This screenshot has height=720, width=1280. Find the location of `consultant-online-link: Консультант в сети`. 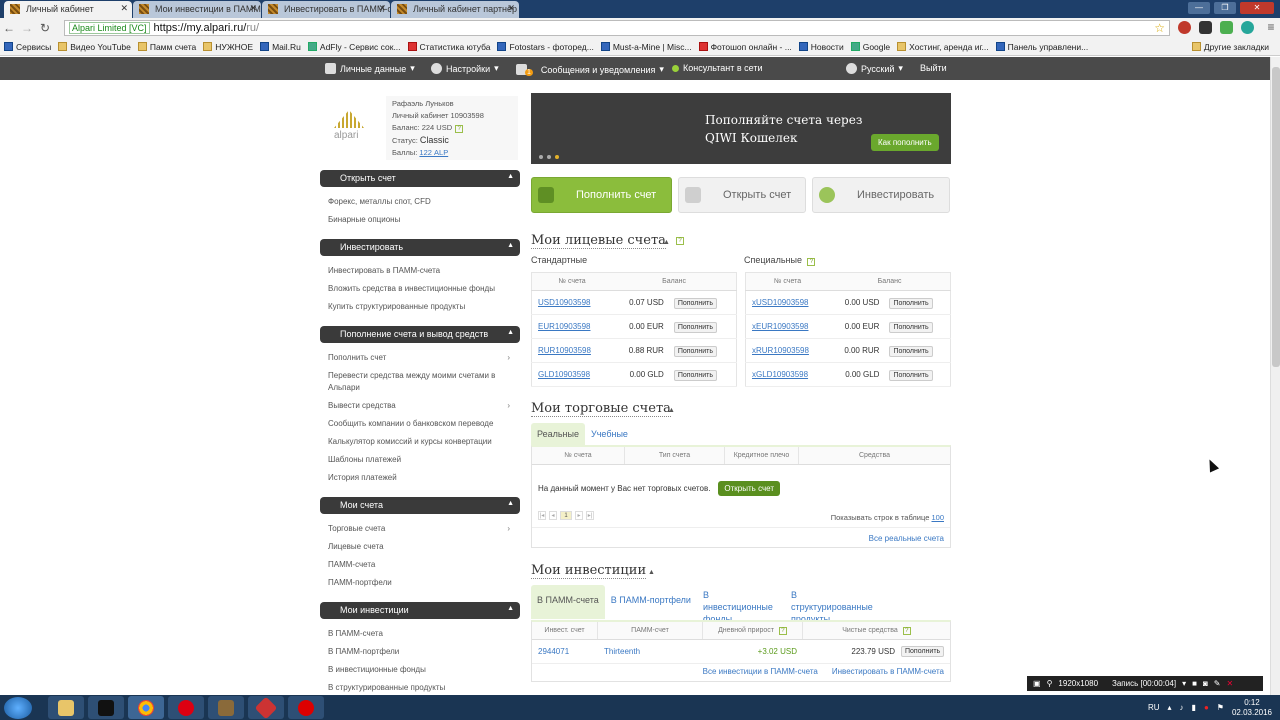

consultant-online-link: Консультант в сети is located at coordinates (717, 68).